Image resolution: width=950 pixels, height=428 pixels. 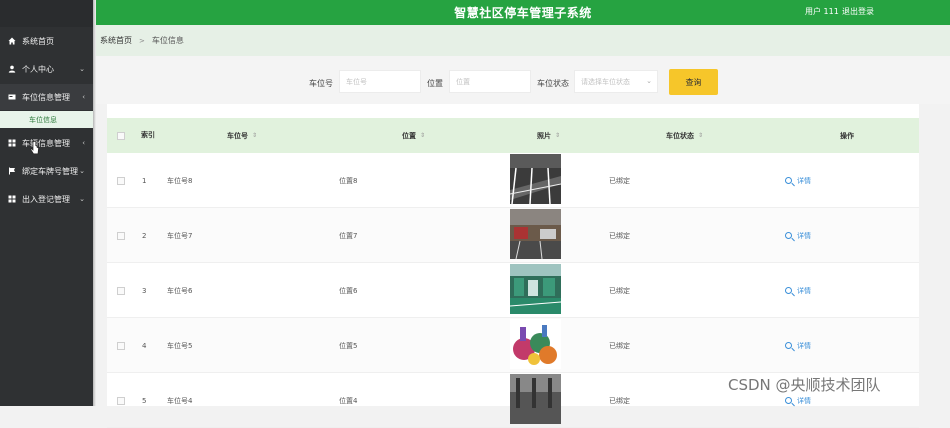 I want to click on table-row: 1 车位号8 位置8 已绑定 详情, so click(x=513, y=180).